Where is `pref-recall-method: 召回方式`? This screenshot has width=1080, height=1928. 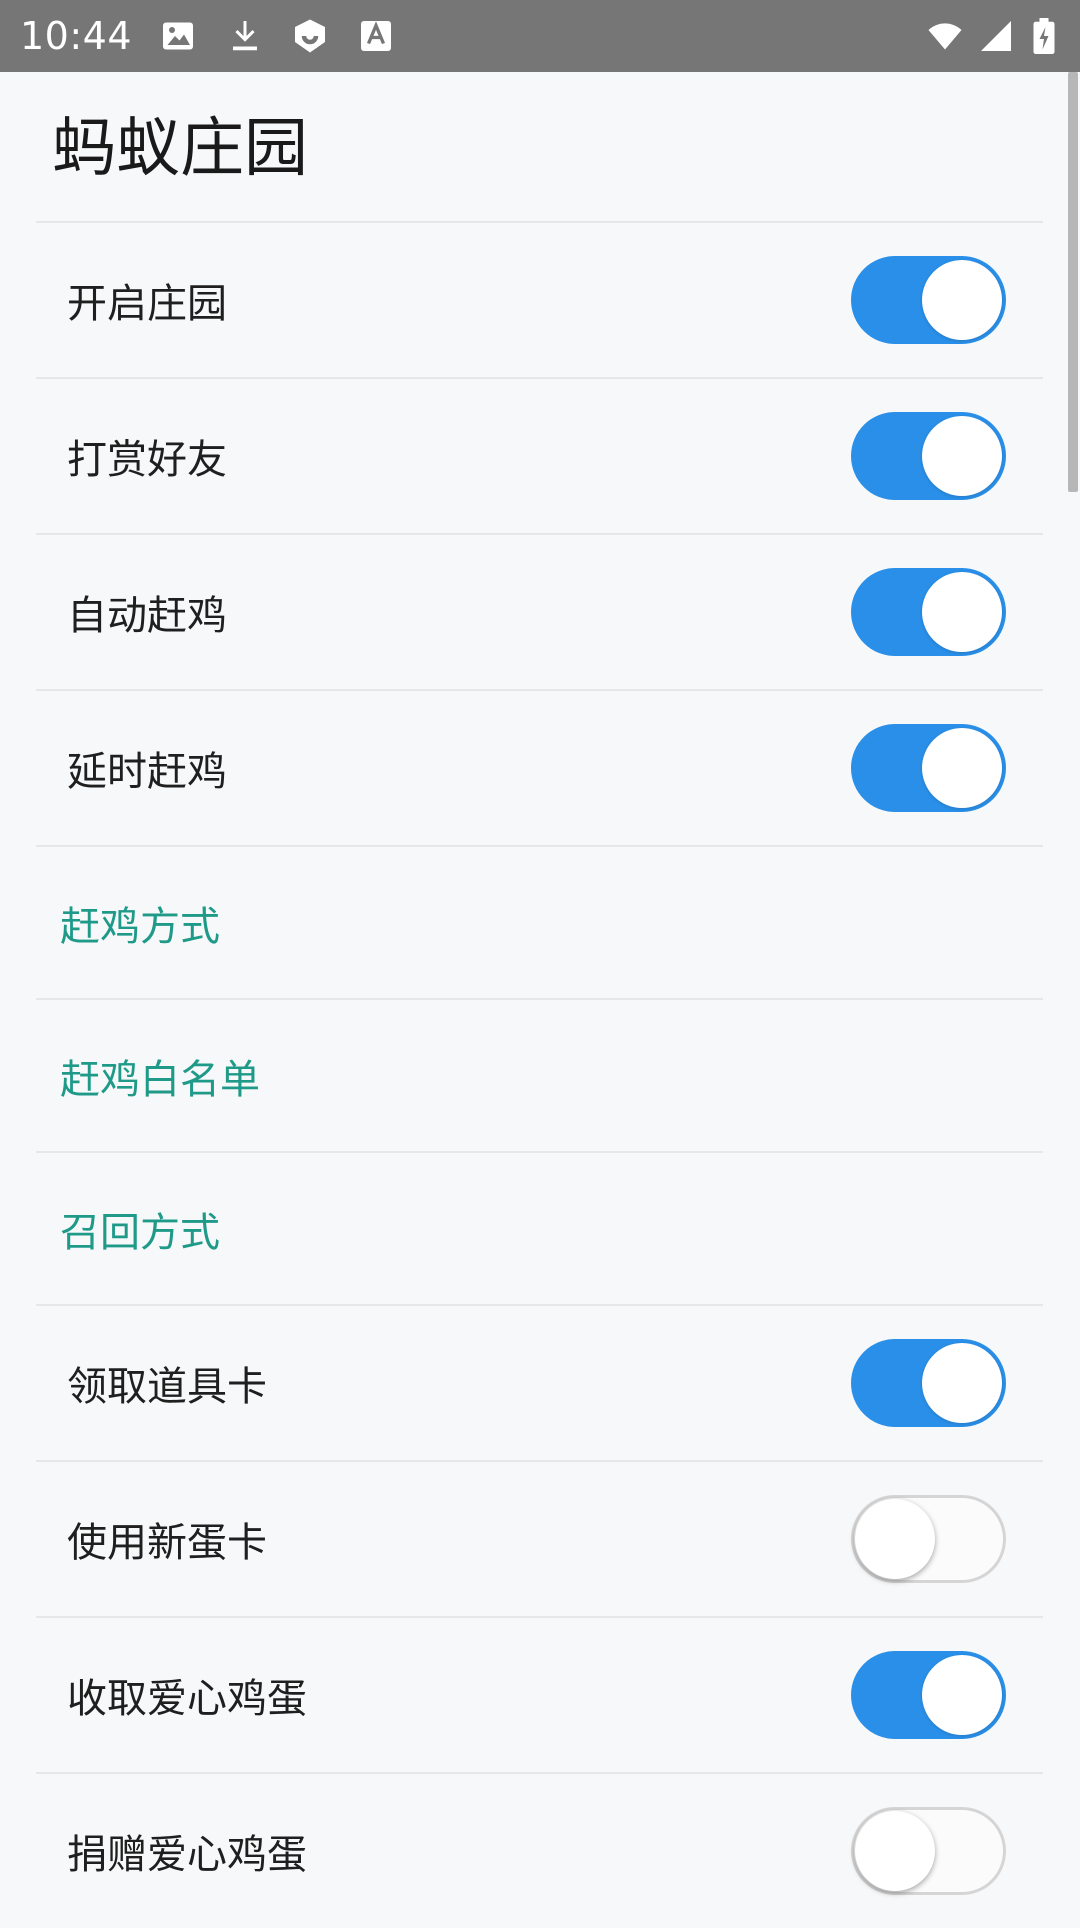 pref-recall-method: 召回方式 is located at coordinates (539, 1228).